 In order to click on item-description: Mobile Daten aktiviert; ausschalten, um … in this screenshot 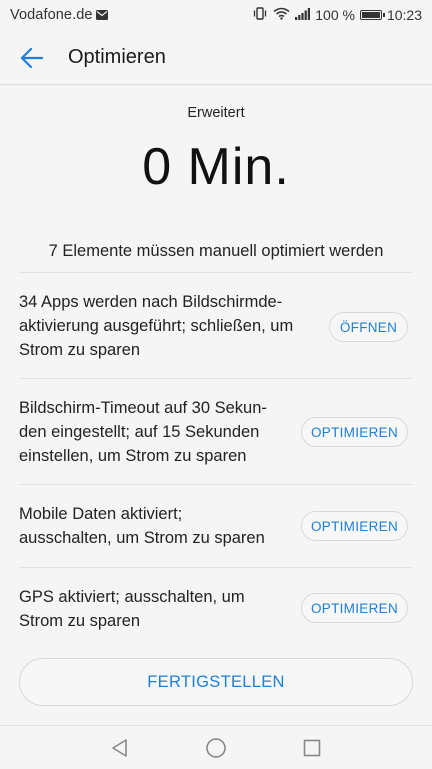, I will do `click(142, 526)`.